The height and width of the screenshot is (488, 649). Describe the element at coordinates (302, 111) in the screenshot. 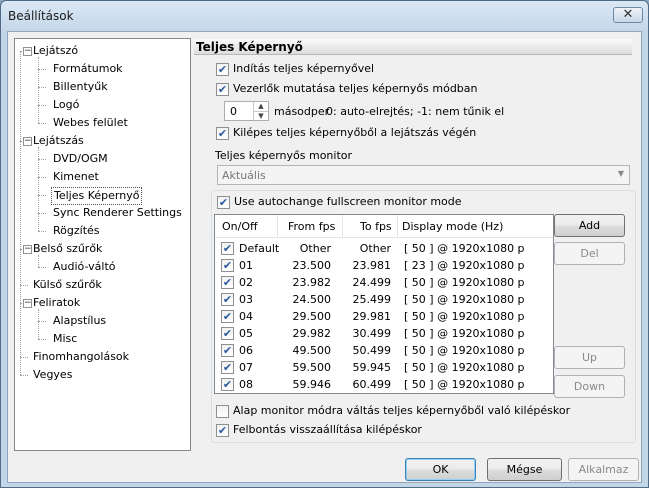

I see `hide-delay-unit: másodper` at that location.